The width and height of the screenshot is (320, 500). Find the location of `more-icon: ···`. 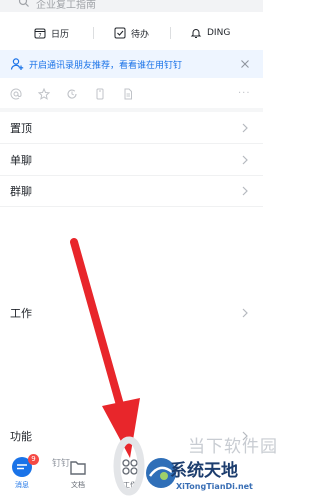

more-icon: ··· is located at coordinates (244, 93).